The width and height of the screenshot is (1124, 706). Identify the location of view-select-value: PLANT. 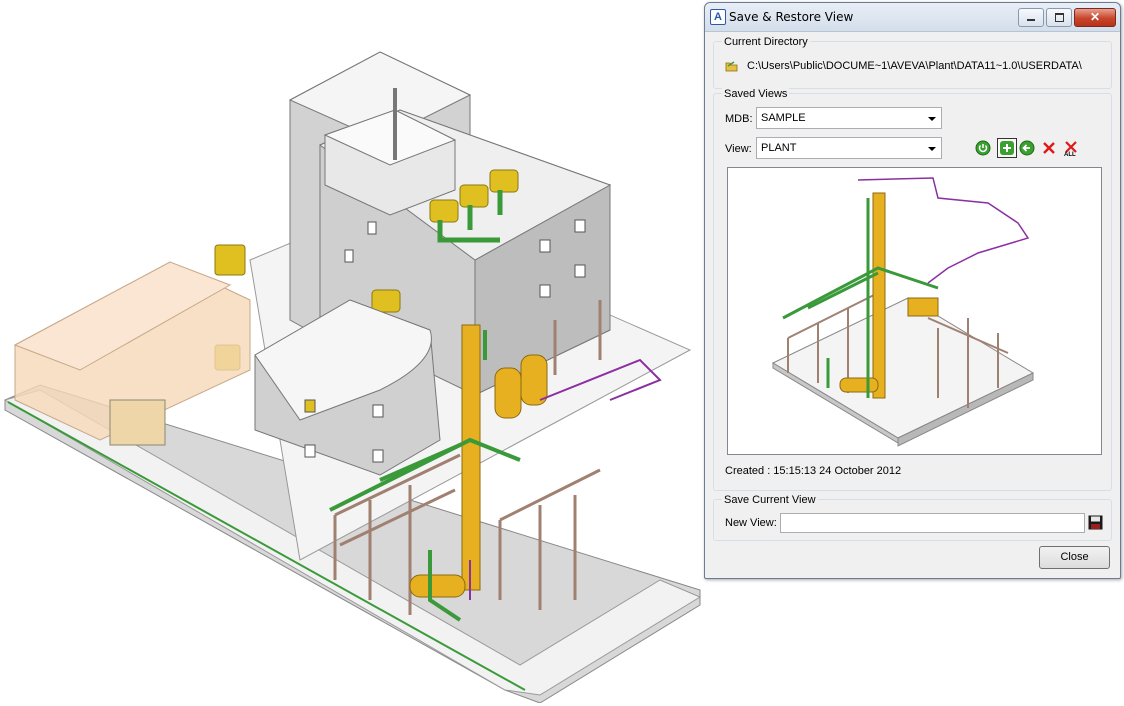
(779, 148).